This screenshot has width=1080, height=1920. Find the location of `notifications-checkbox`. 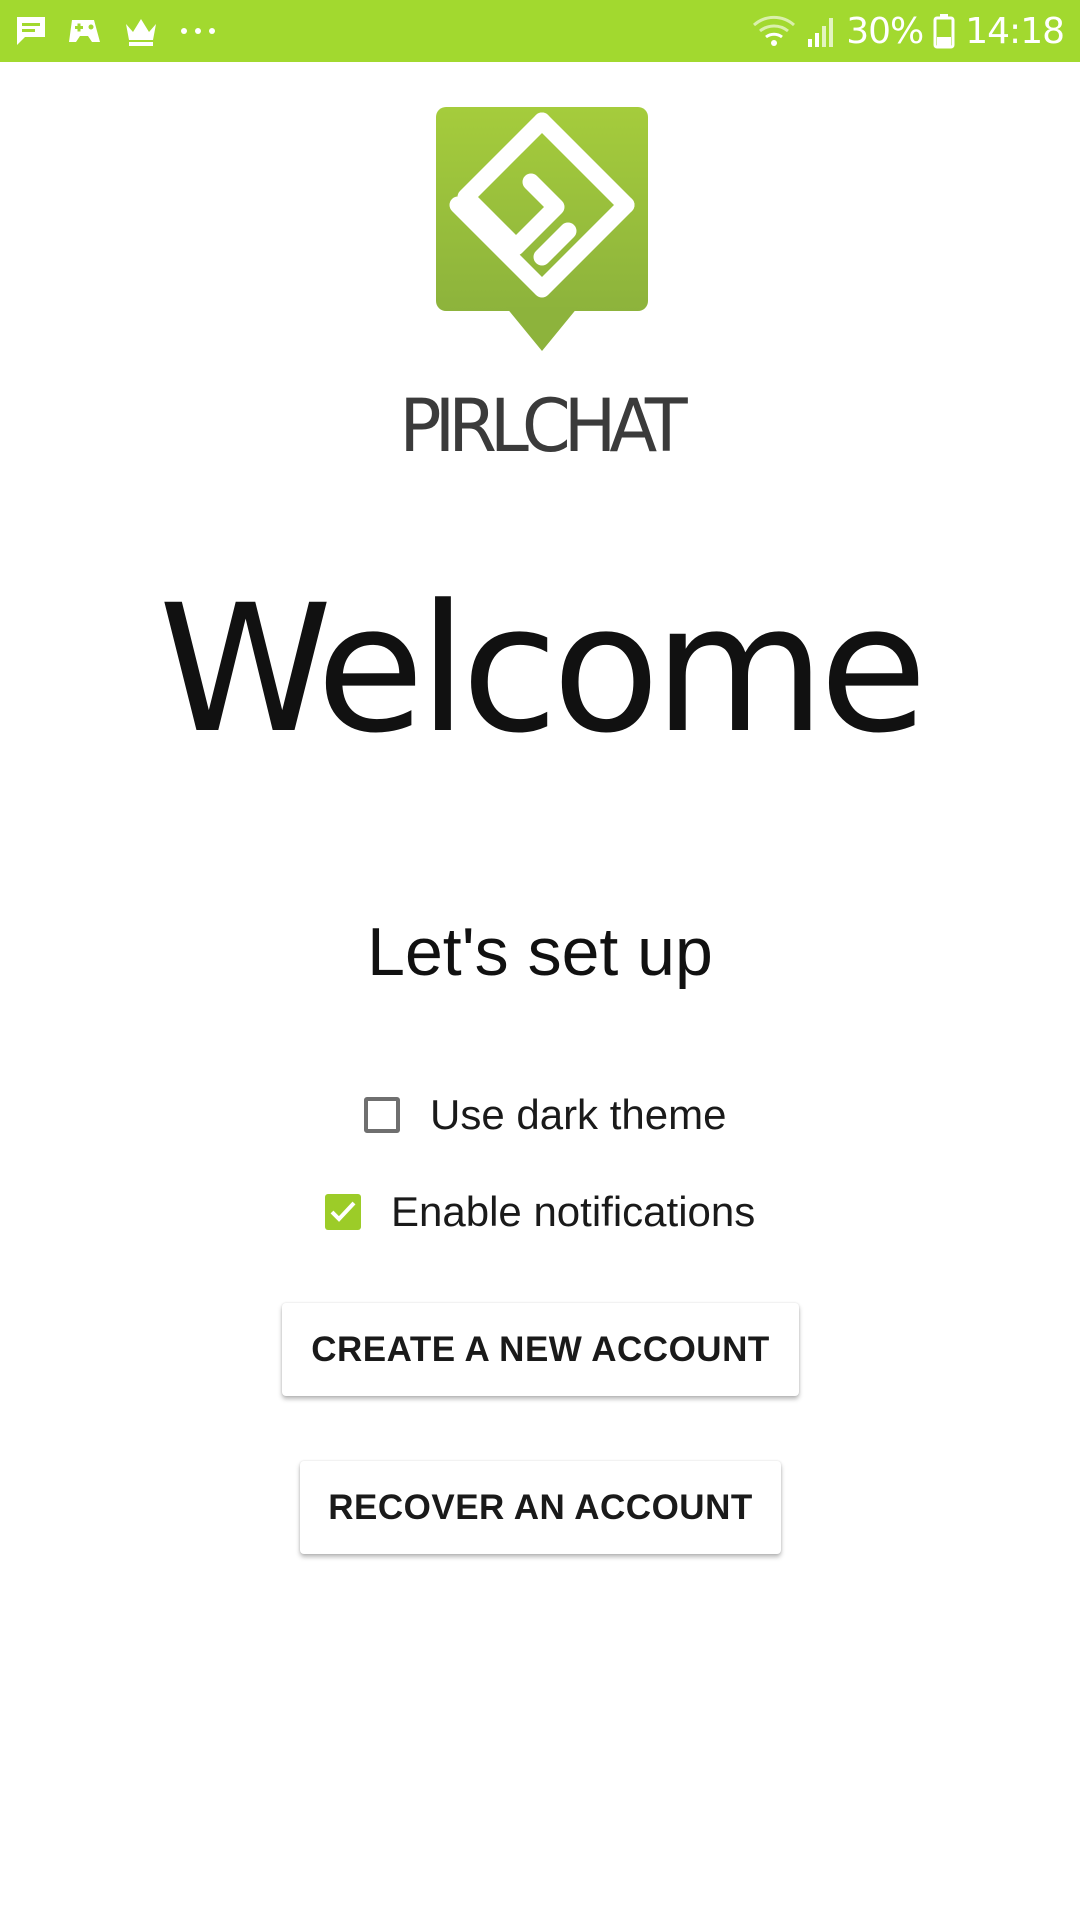

notifications-checkbox is located at coordinates (343, 1212).